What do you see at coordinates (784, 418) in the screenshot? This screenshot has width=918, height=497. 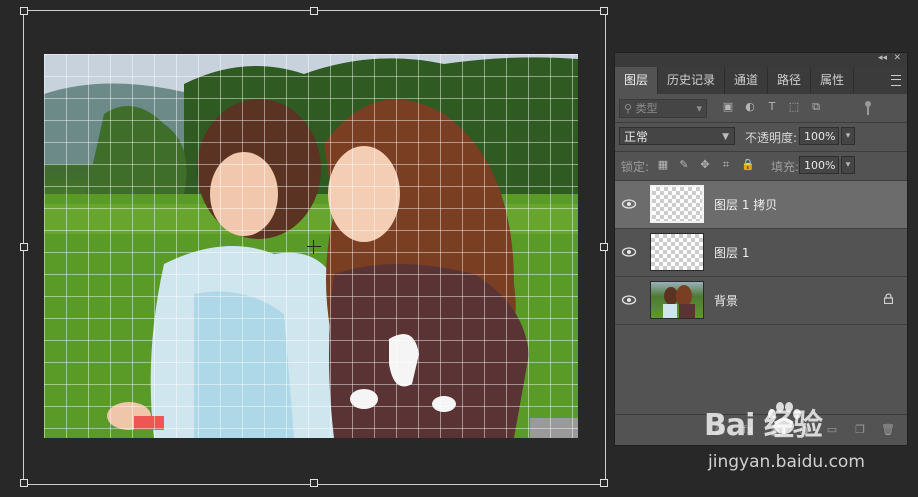 I see `paw-icon` at bounding box center [784, 418].